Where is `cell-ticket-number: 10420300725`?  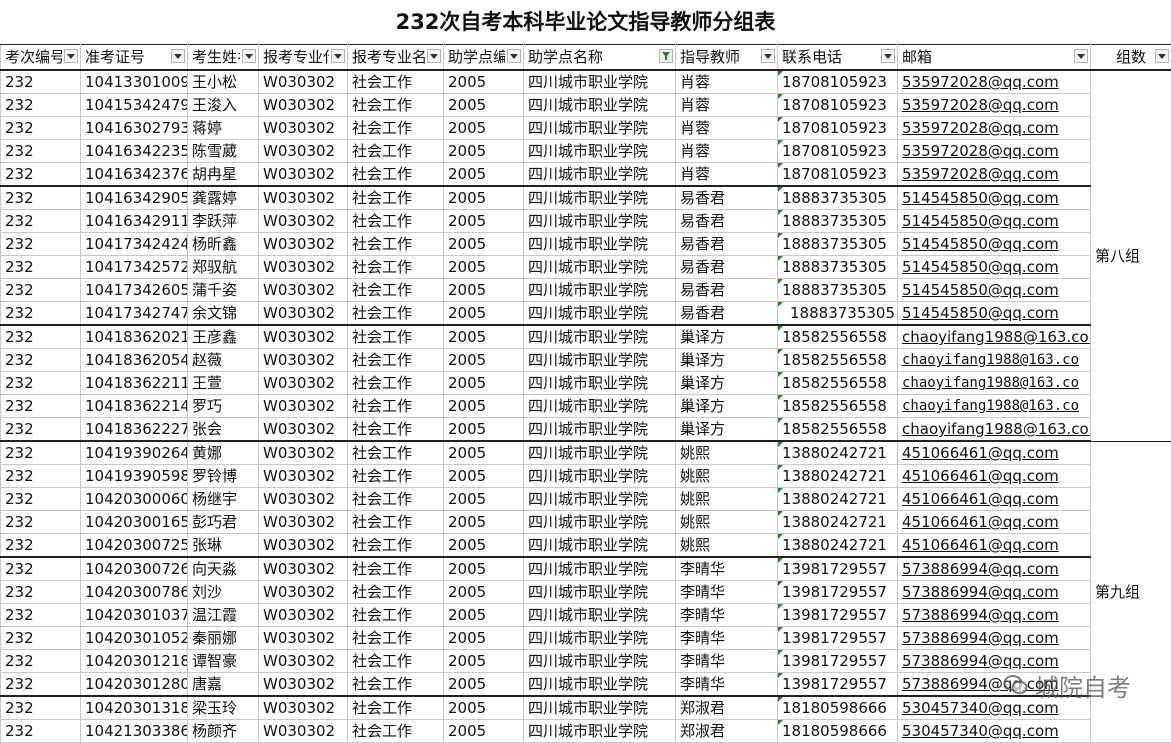 cell-ticket-number: 10420300725 is located at coordinates (134, 546).